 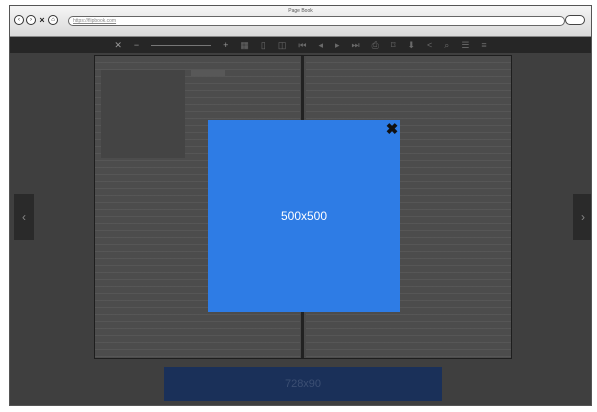 I want to click on ad-modal: 500x500 ✖, so click(x=304, y=216).